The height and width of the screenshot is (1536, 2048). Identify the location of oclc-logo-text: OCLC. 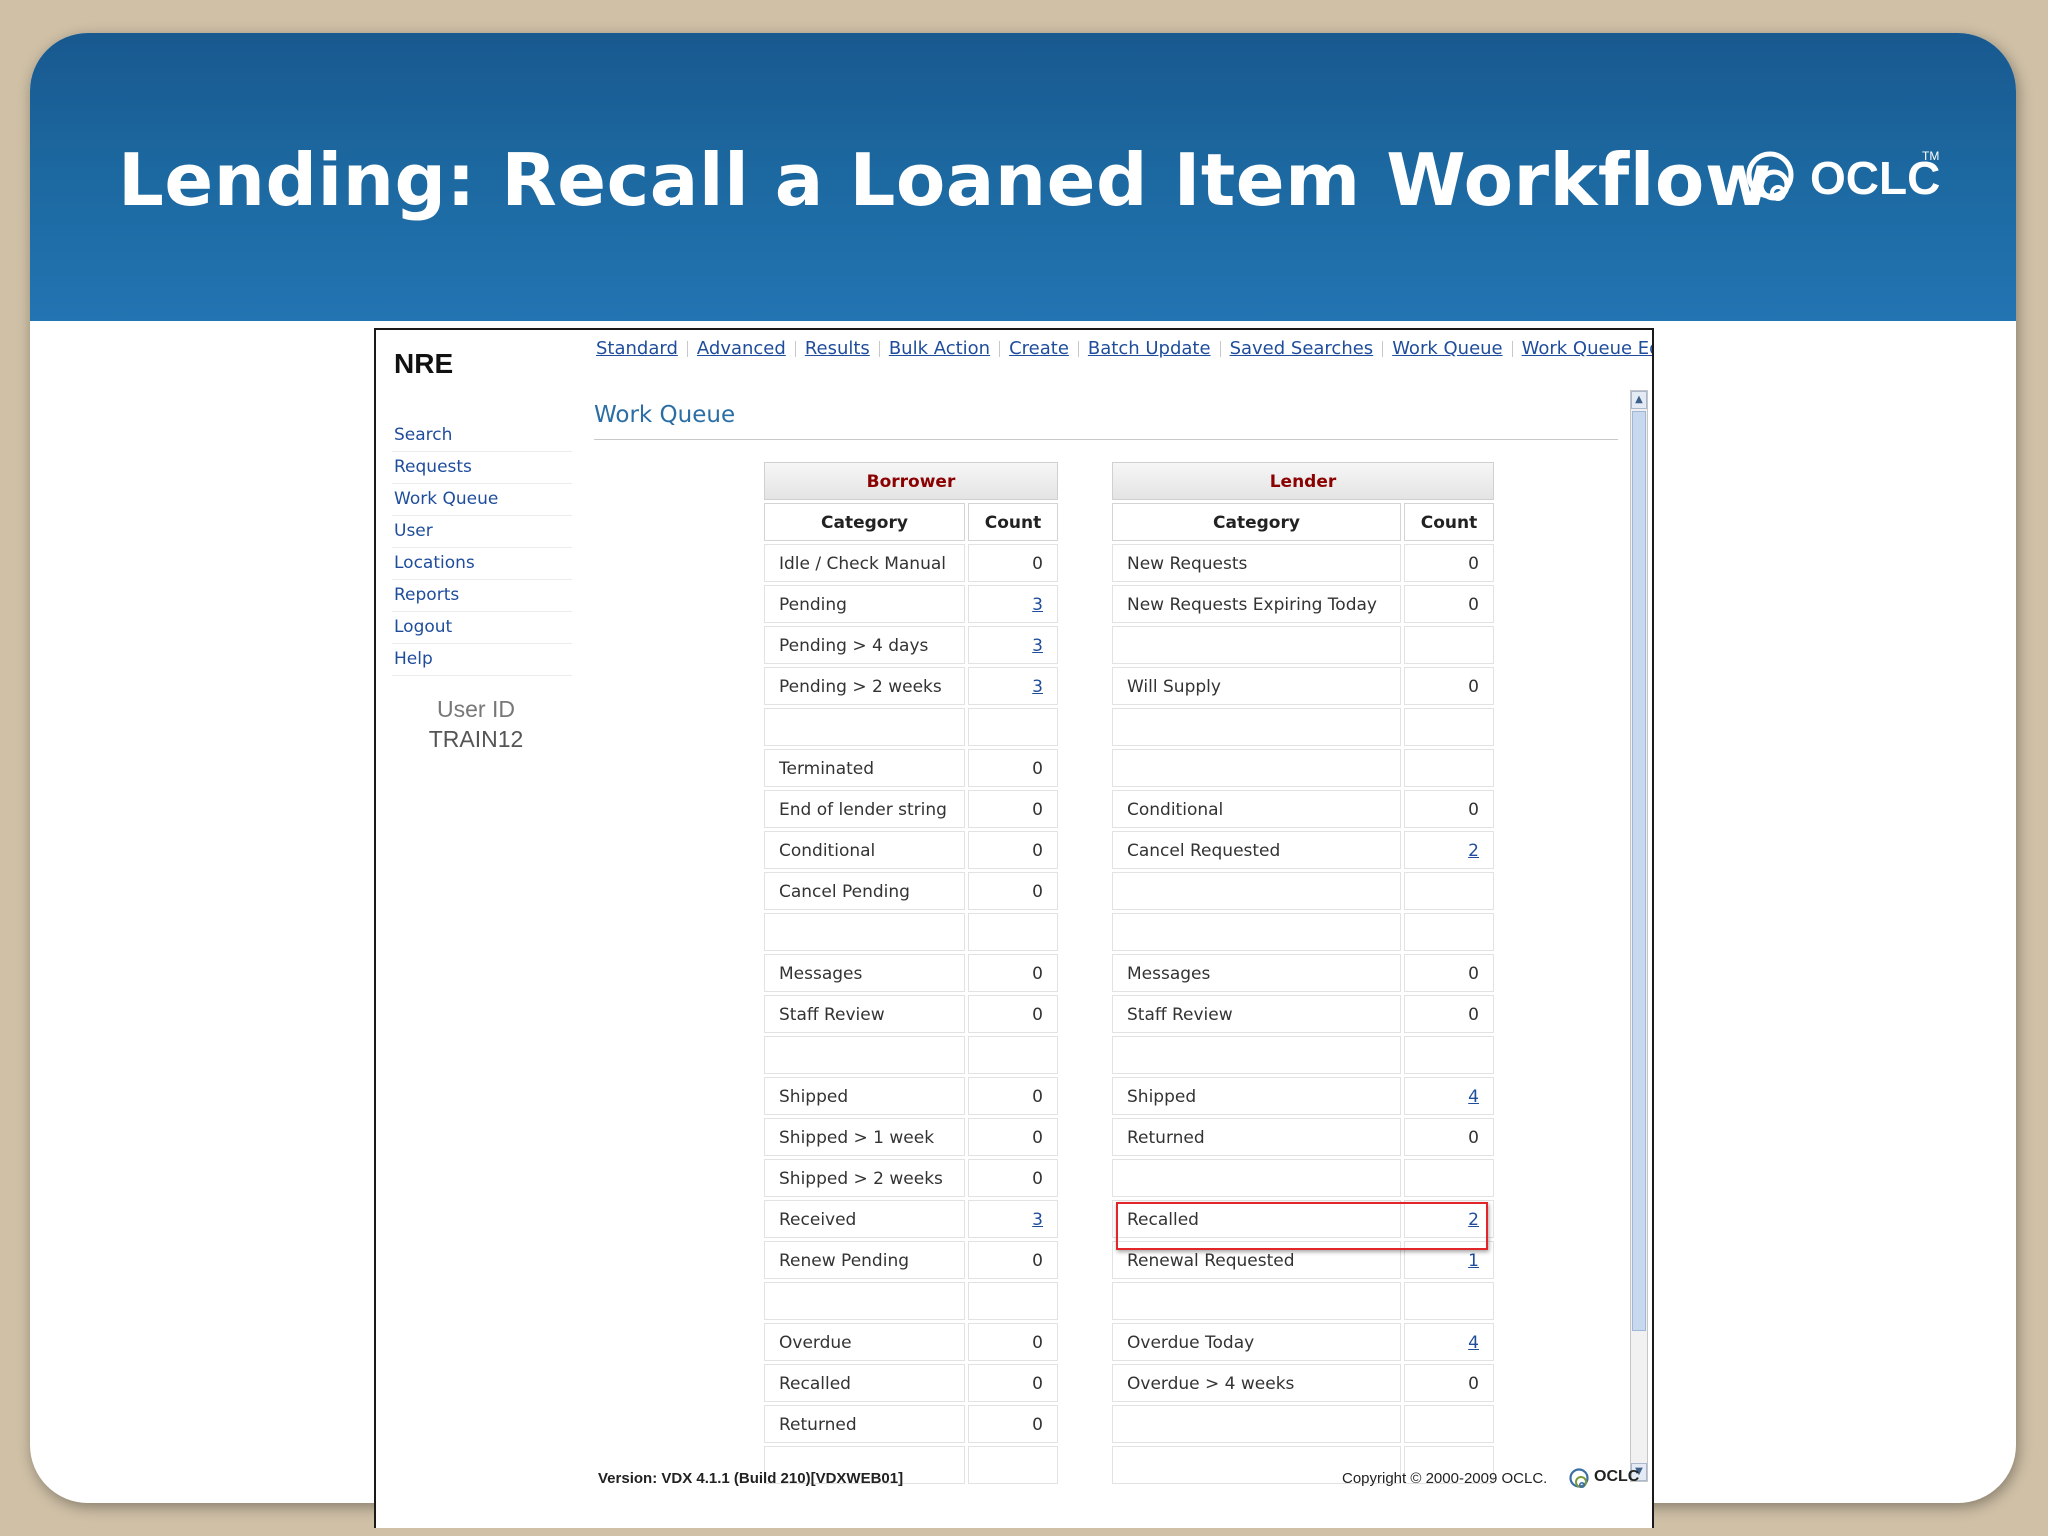
(1875, 178).